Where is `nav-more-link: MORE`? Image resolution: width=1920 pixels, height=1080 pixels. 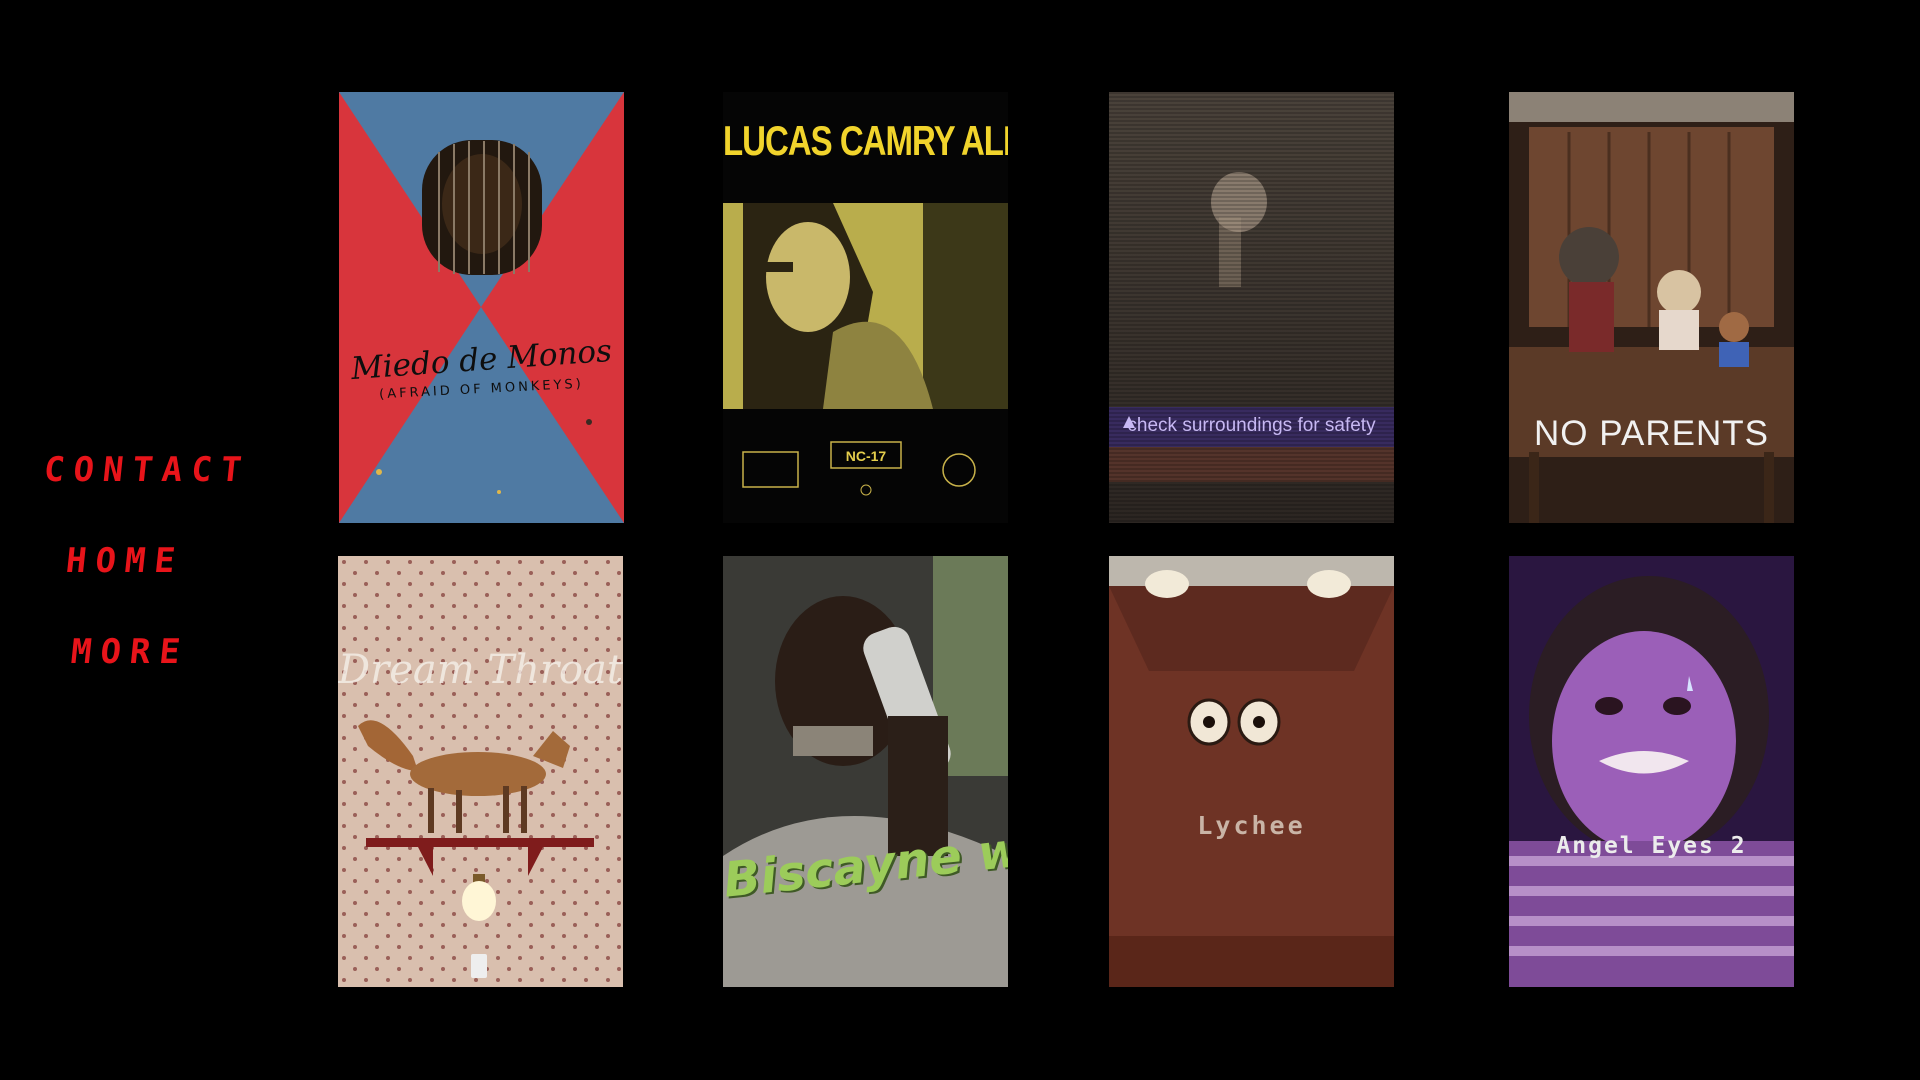
nav-more-link: MORE is located at coordinates (130, 652).